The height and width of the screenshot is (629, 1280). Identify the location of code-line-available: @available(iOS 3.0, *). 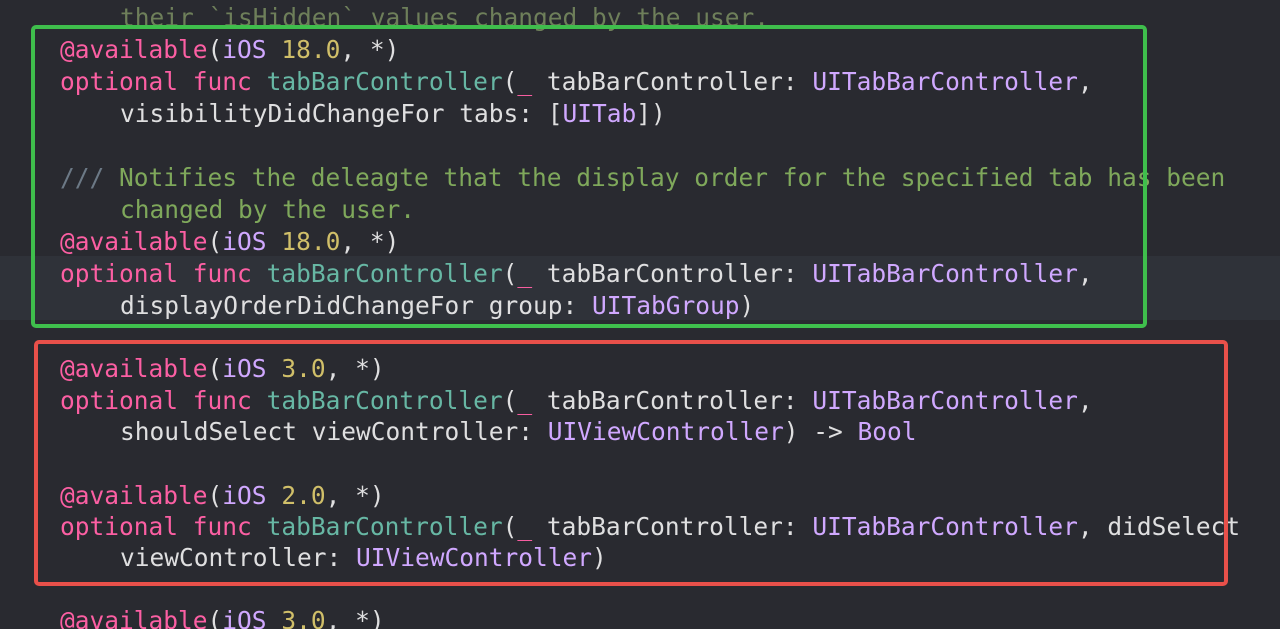
(222, 617).